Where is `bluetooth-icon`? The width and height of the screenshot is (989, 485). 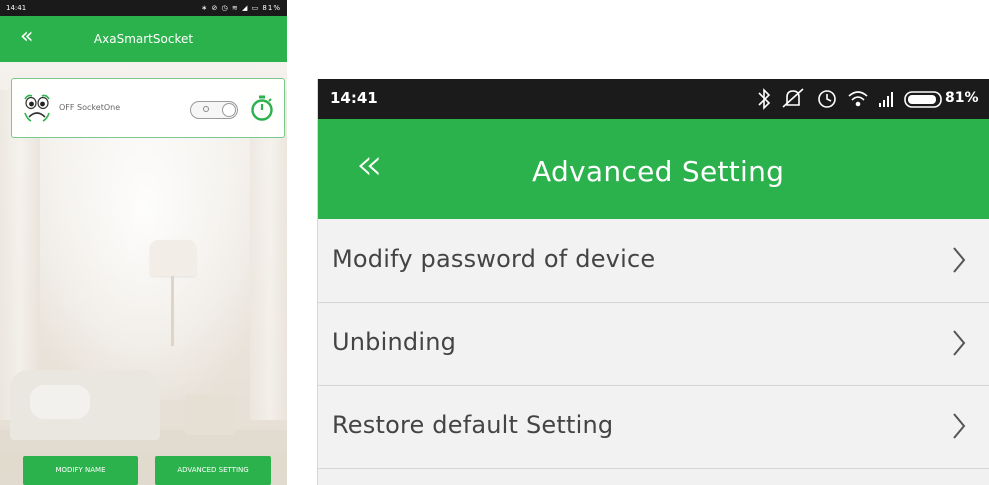
bluetooth-icon is located at coordinates (764, 99).